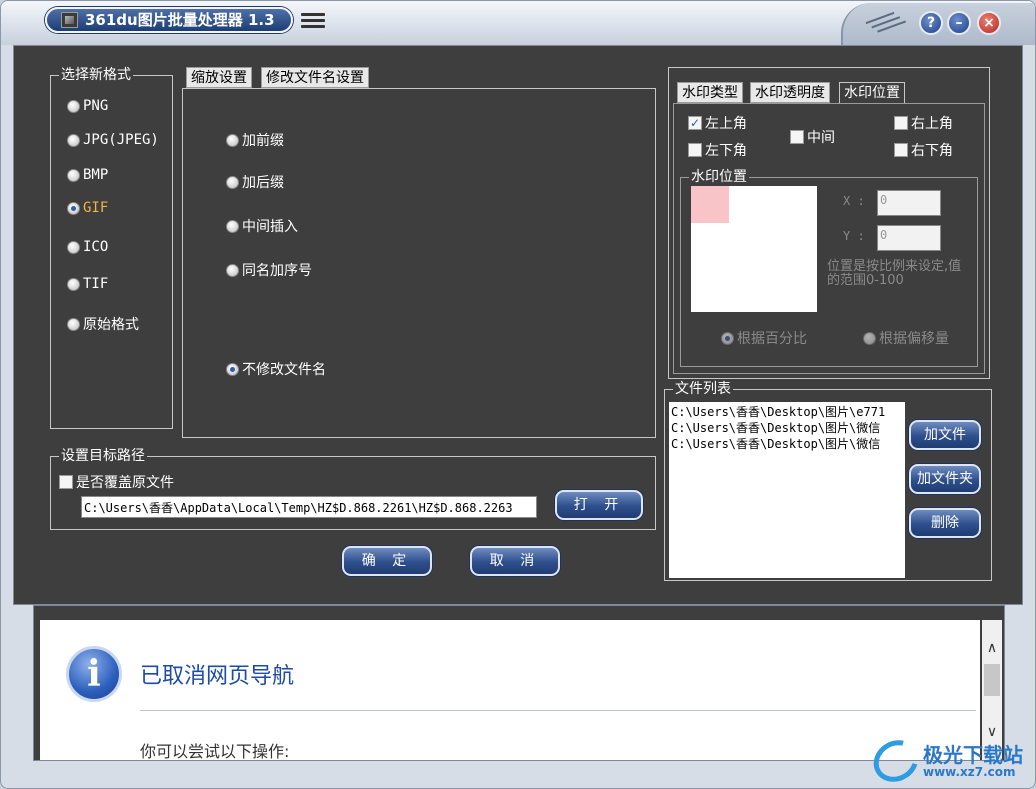 The image size is (1036, 789). Describe the element at coordinates (945, 435) in the screenshot. I see `add-file-button: 加文件` at that location.